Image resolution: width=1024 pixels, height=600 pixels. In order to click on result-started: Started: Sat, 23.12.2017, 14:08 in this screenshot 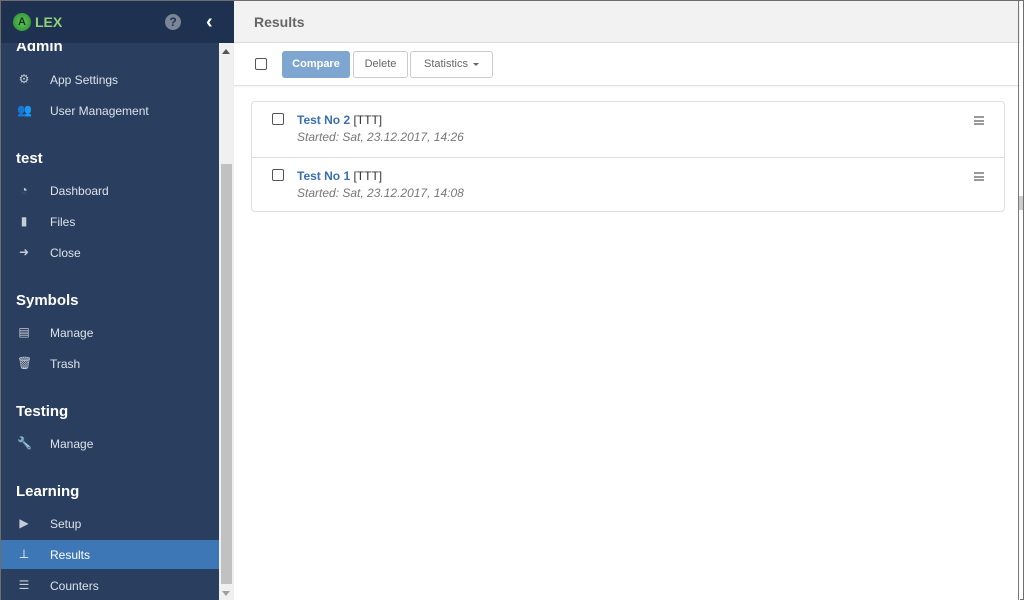, I will do `click(380, 193)`.